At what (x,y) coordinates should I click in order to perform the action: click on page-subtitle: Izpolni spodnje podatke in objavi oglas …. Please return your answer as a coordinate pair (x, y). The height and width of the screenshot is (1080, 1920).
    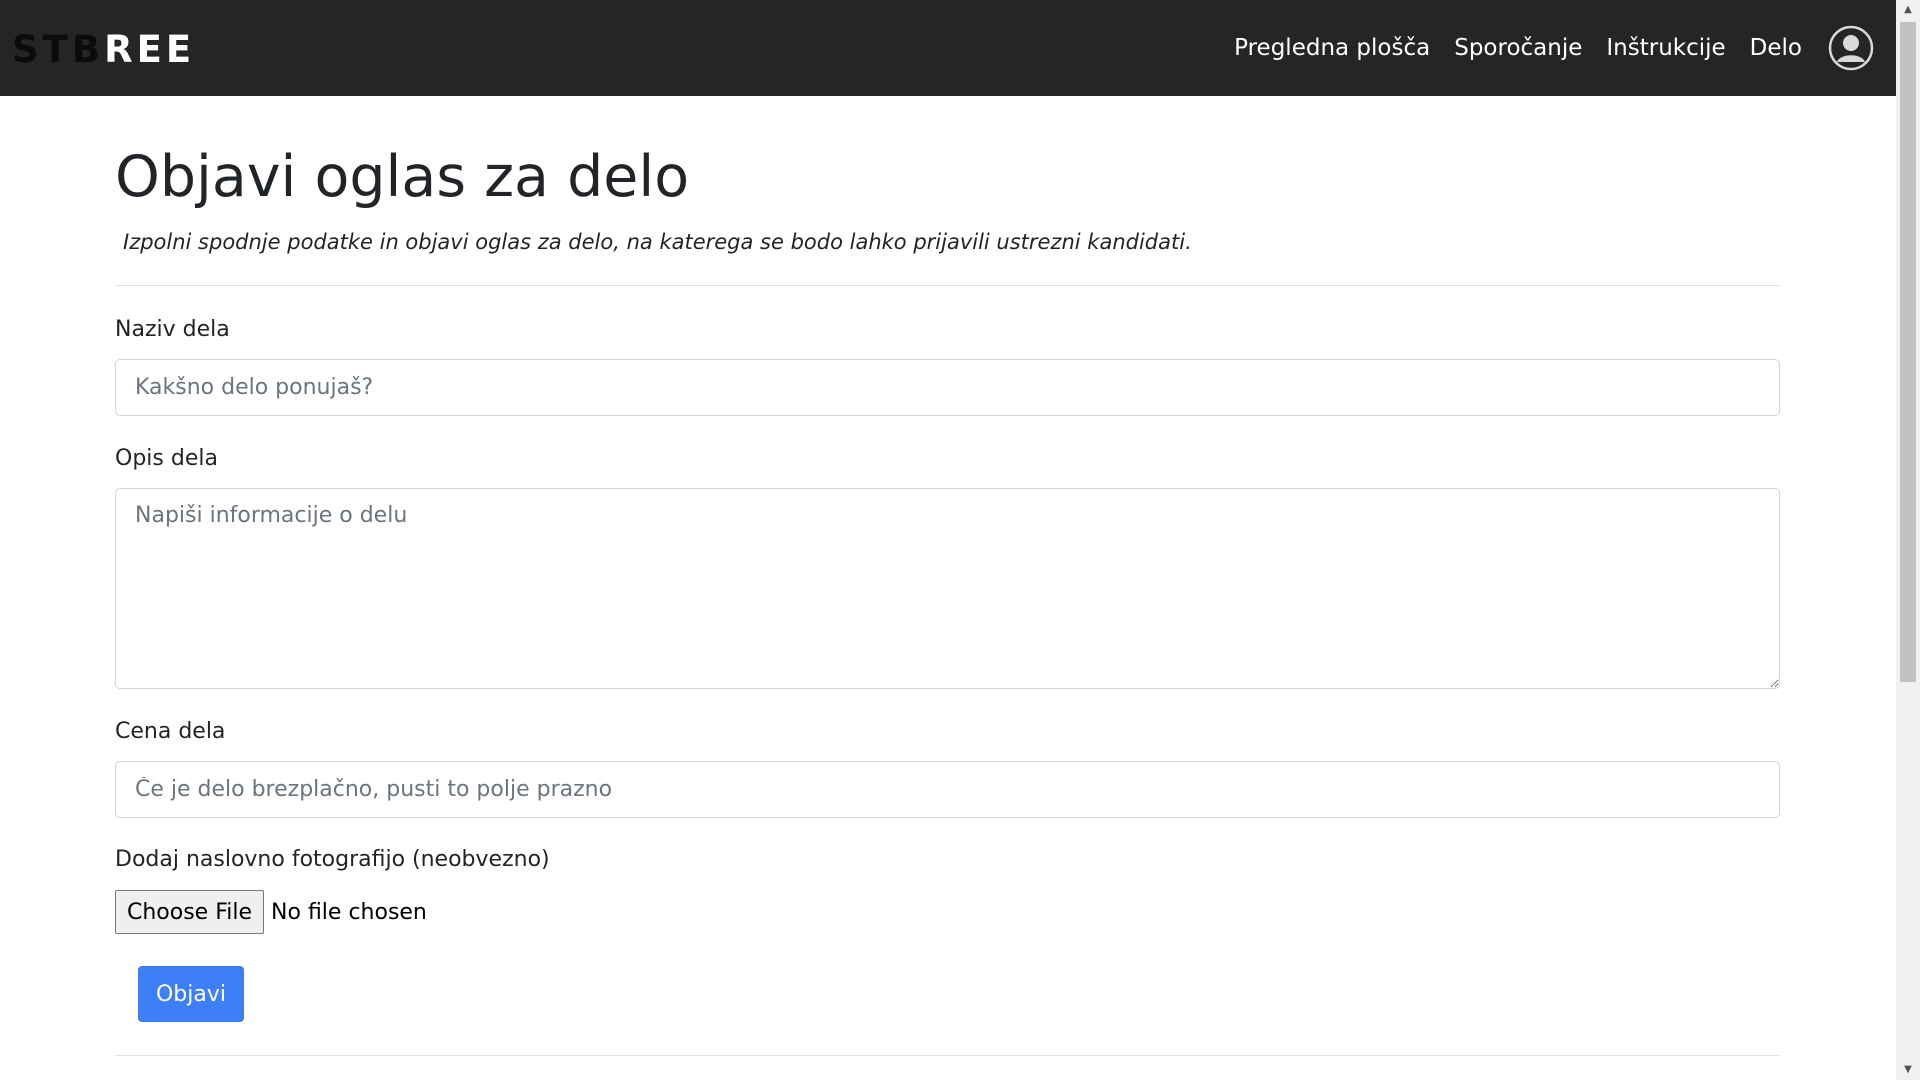
    Looking at the image, I should click on (657, 242).